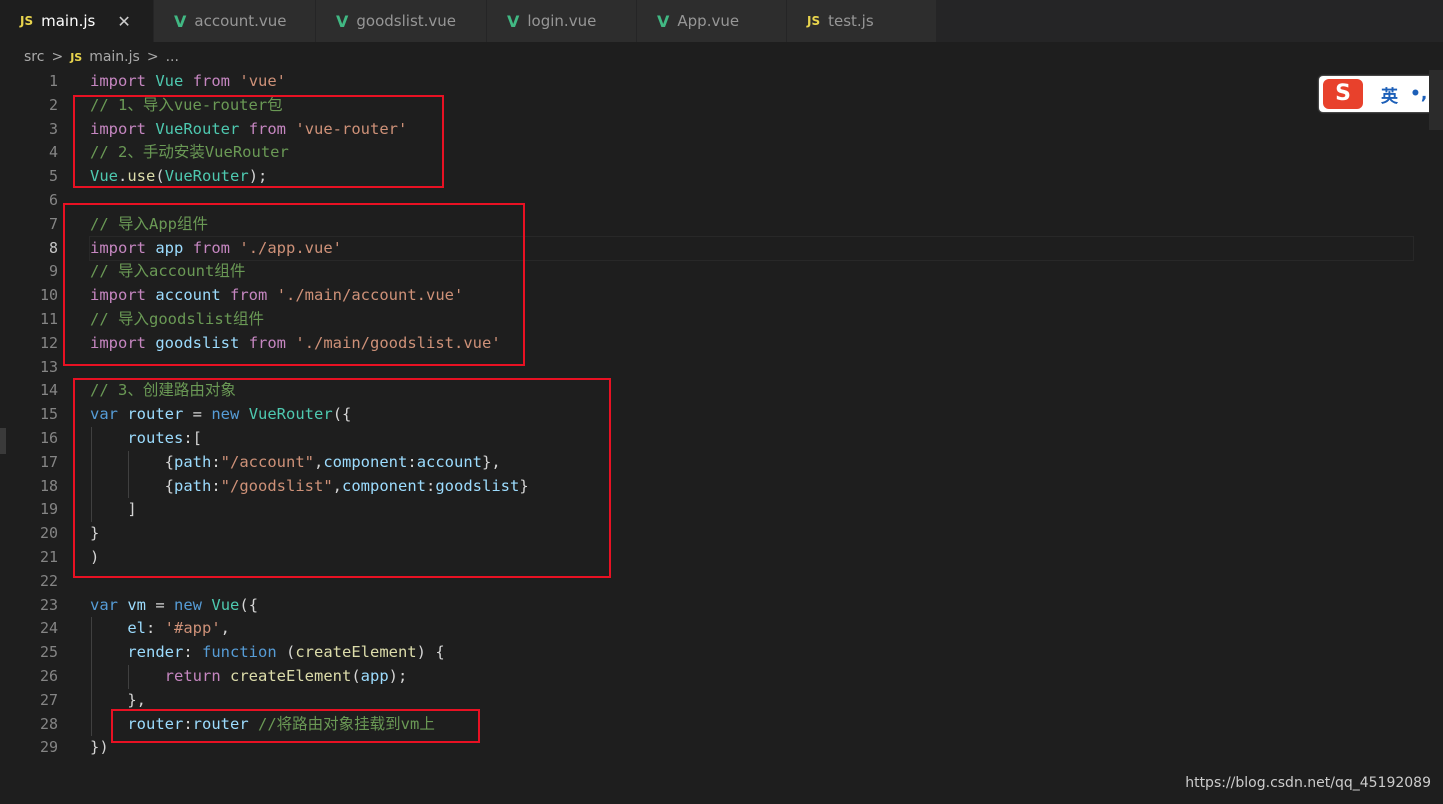 Image resolution: width=1443 pixels, height=804 pixels. I want to click on line-number: 18, so click(48, 485).